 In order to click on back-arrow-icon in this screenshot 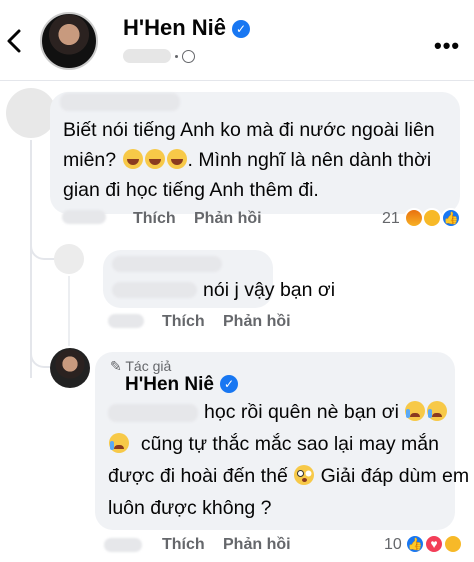, I will do `click(15, 41)`.